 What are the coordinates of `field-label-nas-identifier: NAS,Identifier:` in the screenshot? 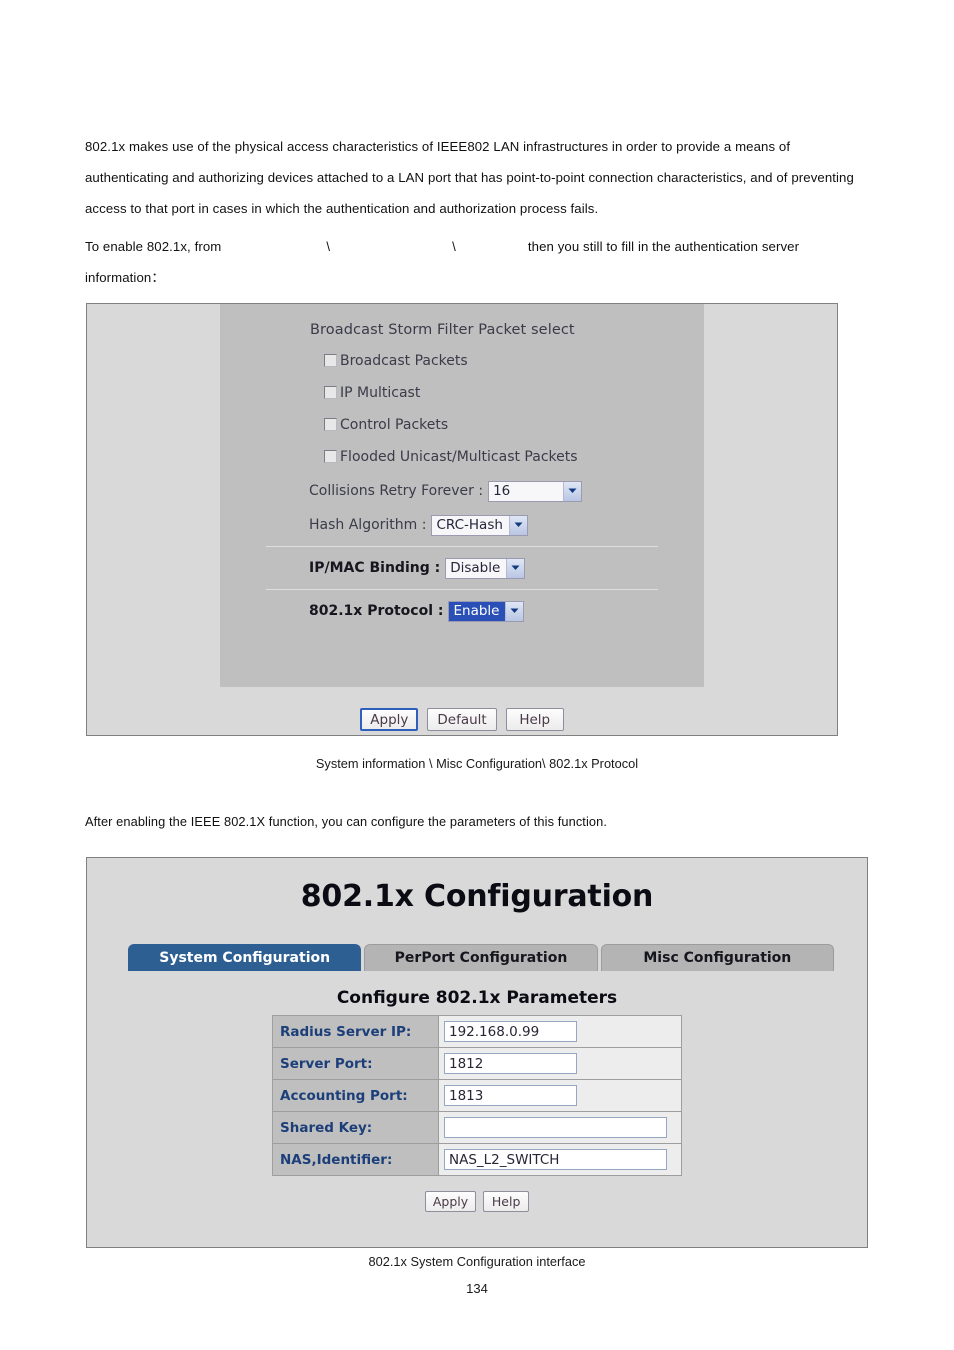 It's located at (355, 1159).